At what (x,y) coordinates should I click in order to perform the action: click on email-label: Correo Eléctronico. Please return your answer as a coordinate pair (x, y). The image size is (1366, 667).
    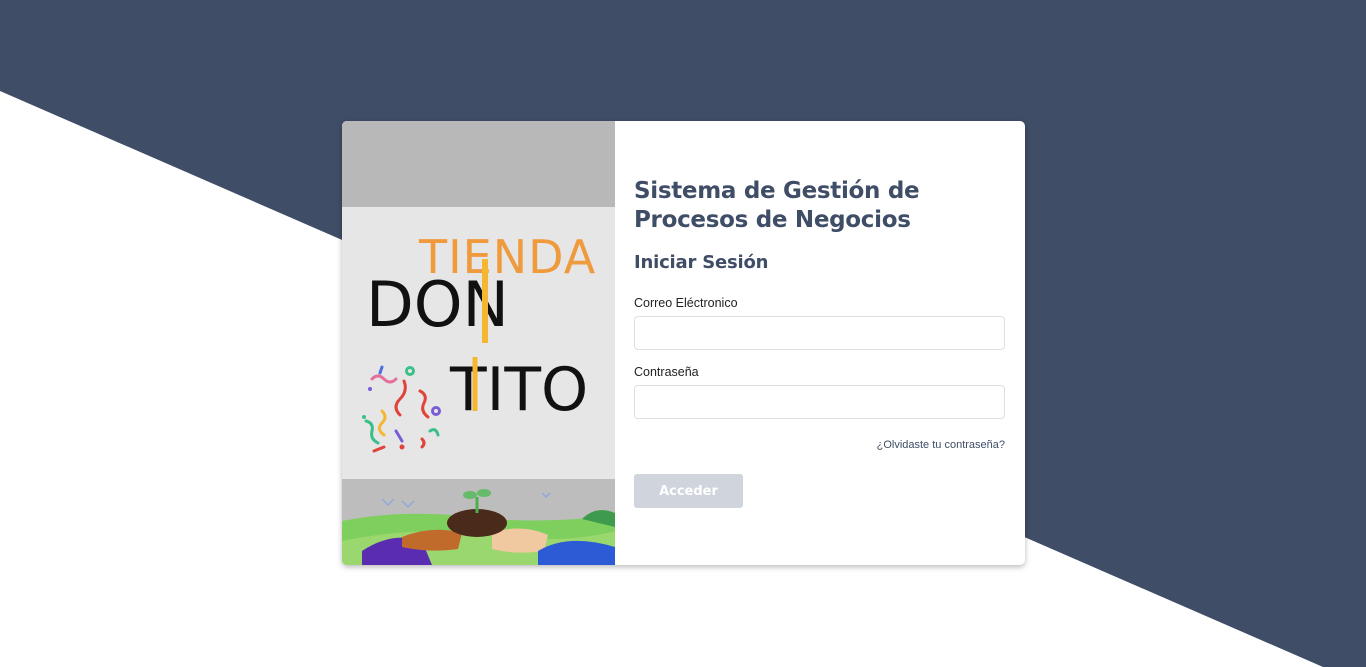
    Looking at the image, I should click on (686, 303).